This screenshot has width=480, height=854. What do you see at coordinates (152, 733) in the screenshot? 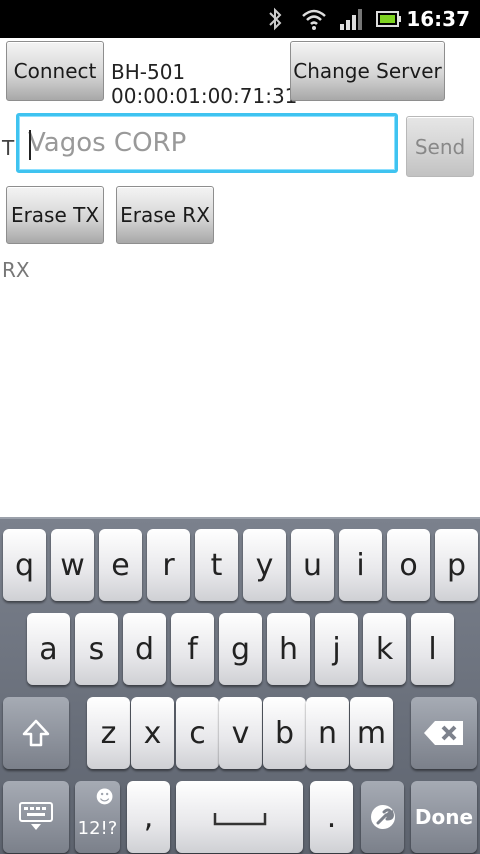
I see `key-x: x` at bounding box center [152, 733].